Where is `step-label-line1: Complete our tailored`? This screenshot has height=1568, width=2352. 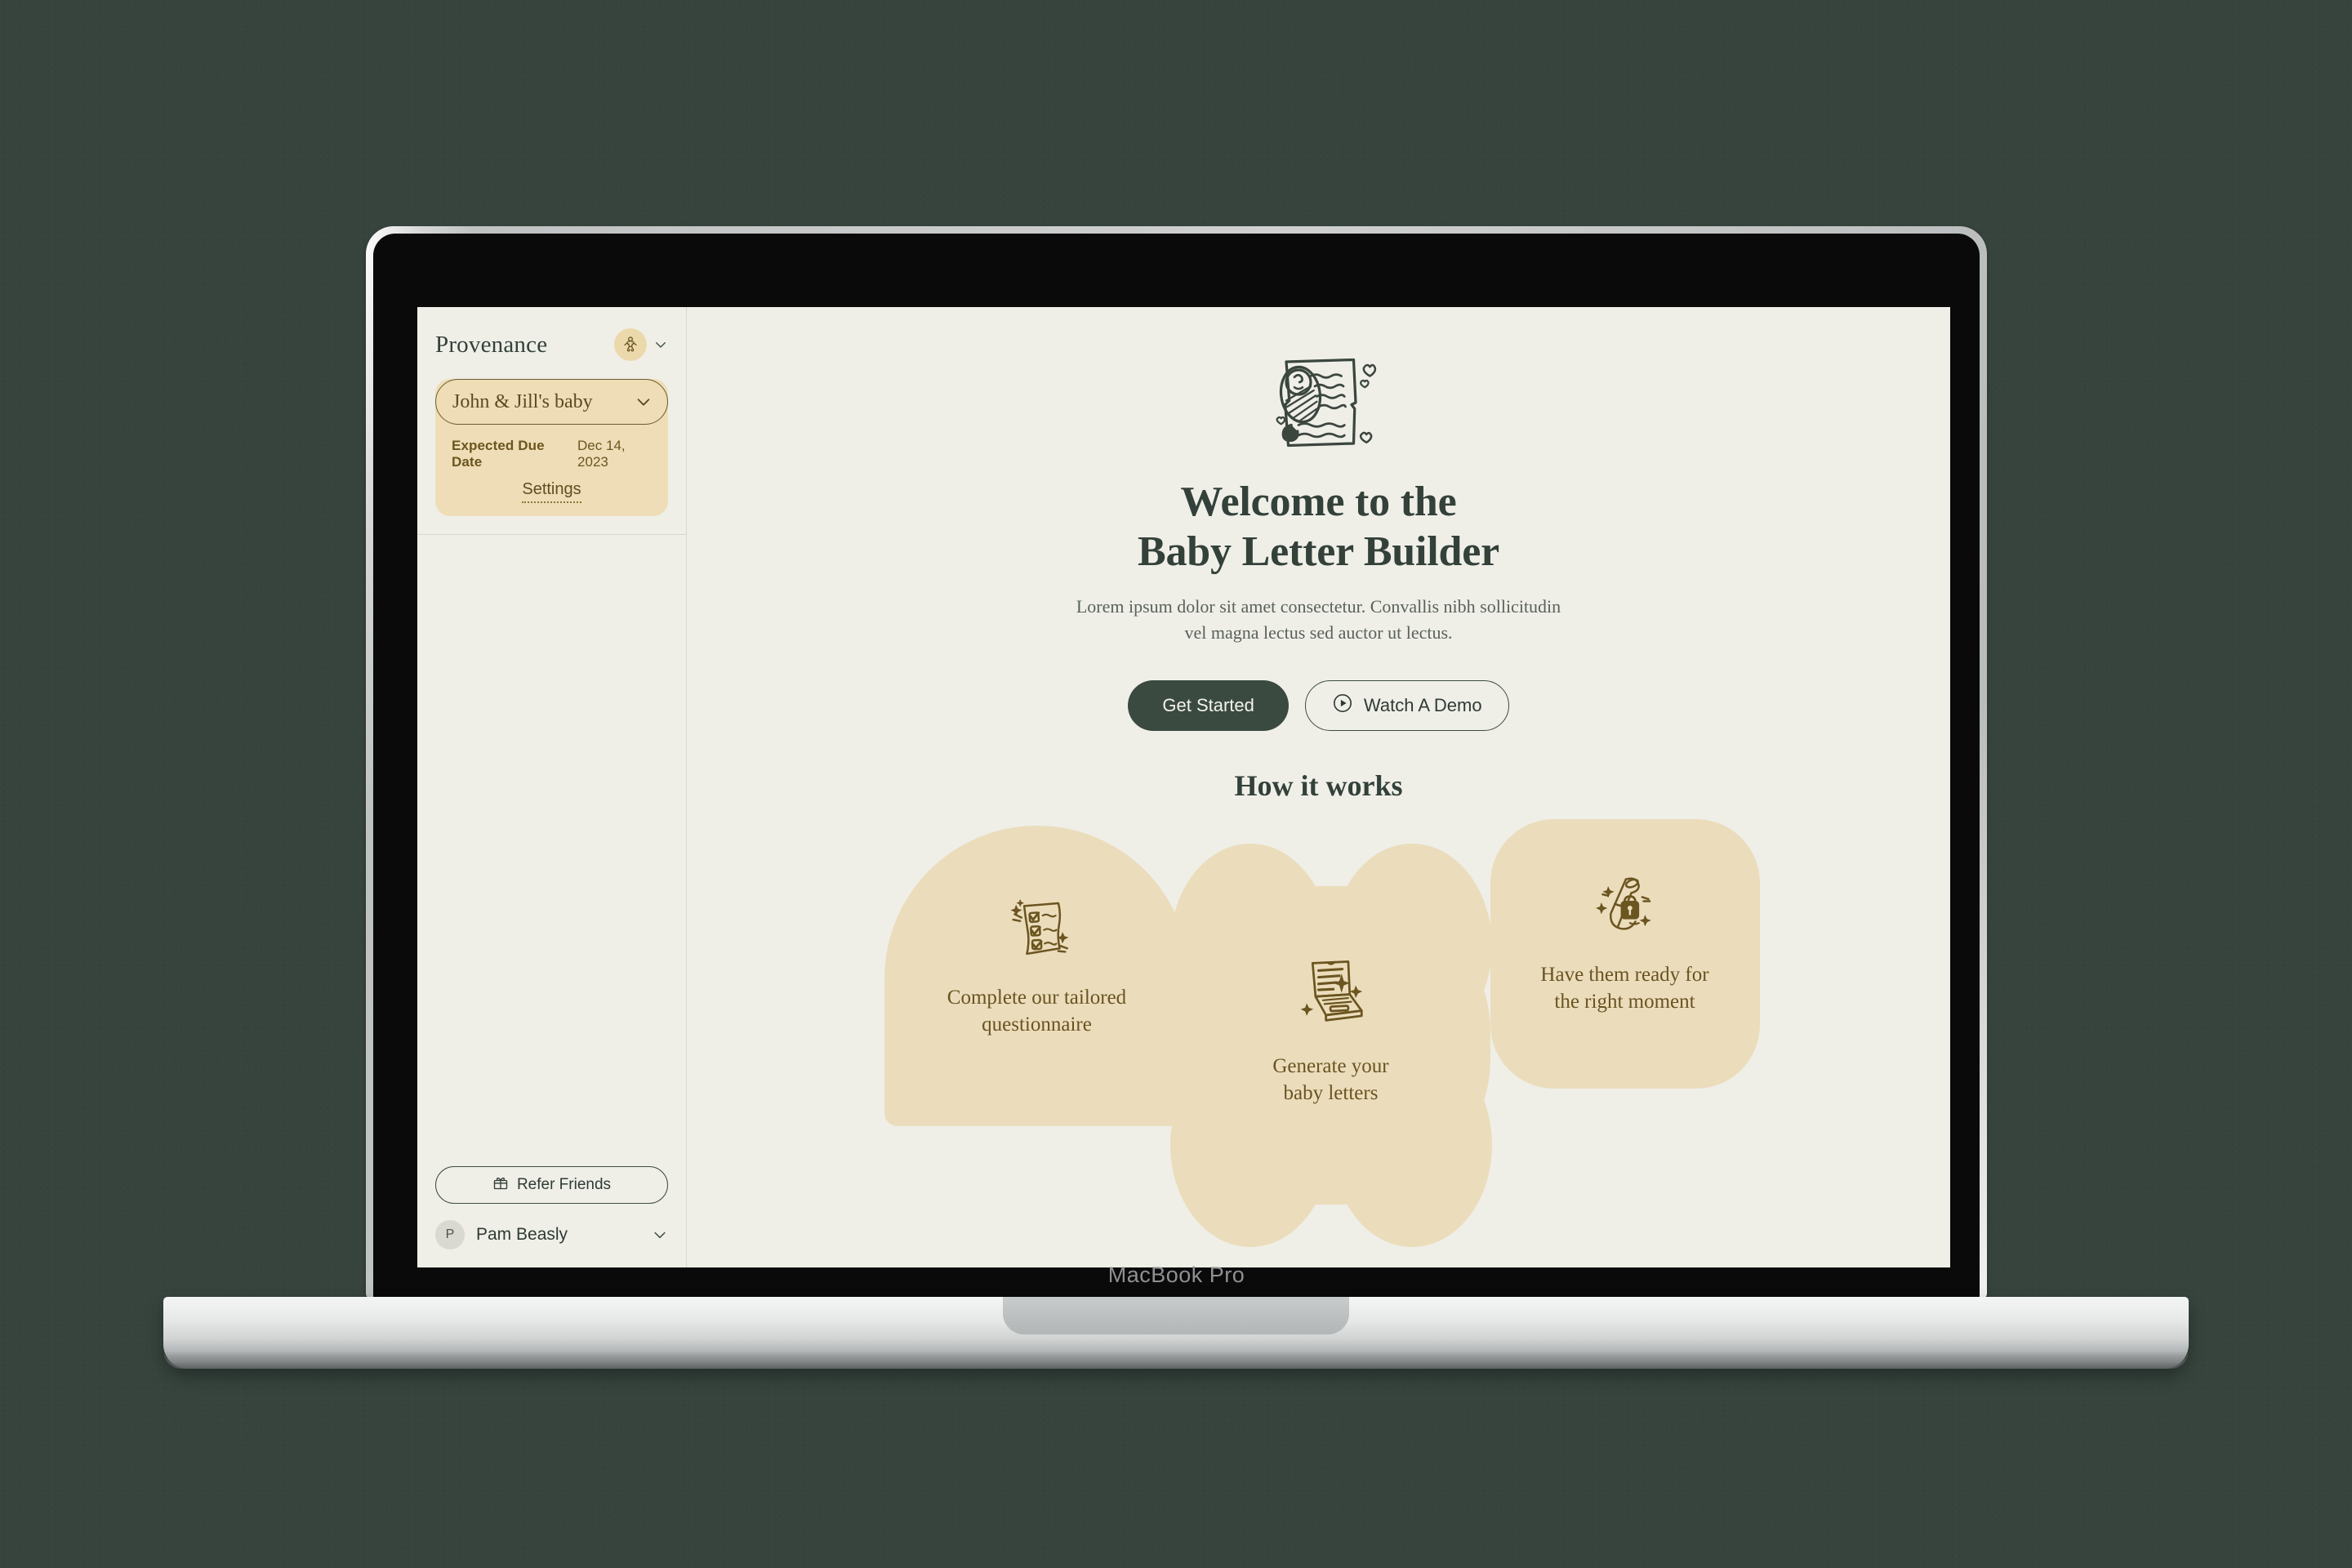
step-label-line1: Complete our tailored is located at coordinates (1037, 998).